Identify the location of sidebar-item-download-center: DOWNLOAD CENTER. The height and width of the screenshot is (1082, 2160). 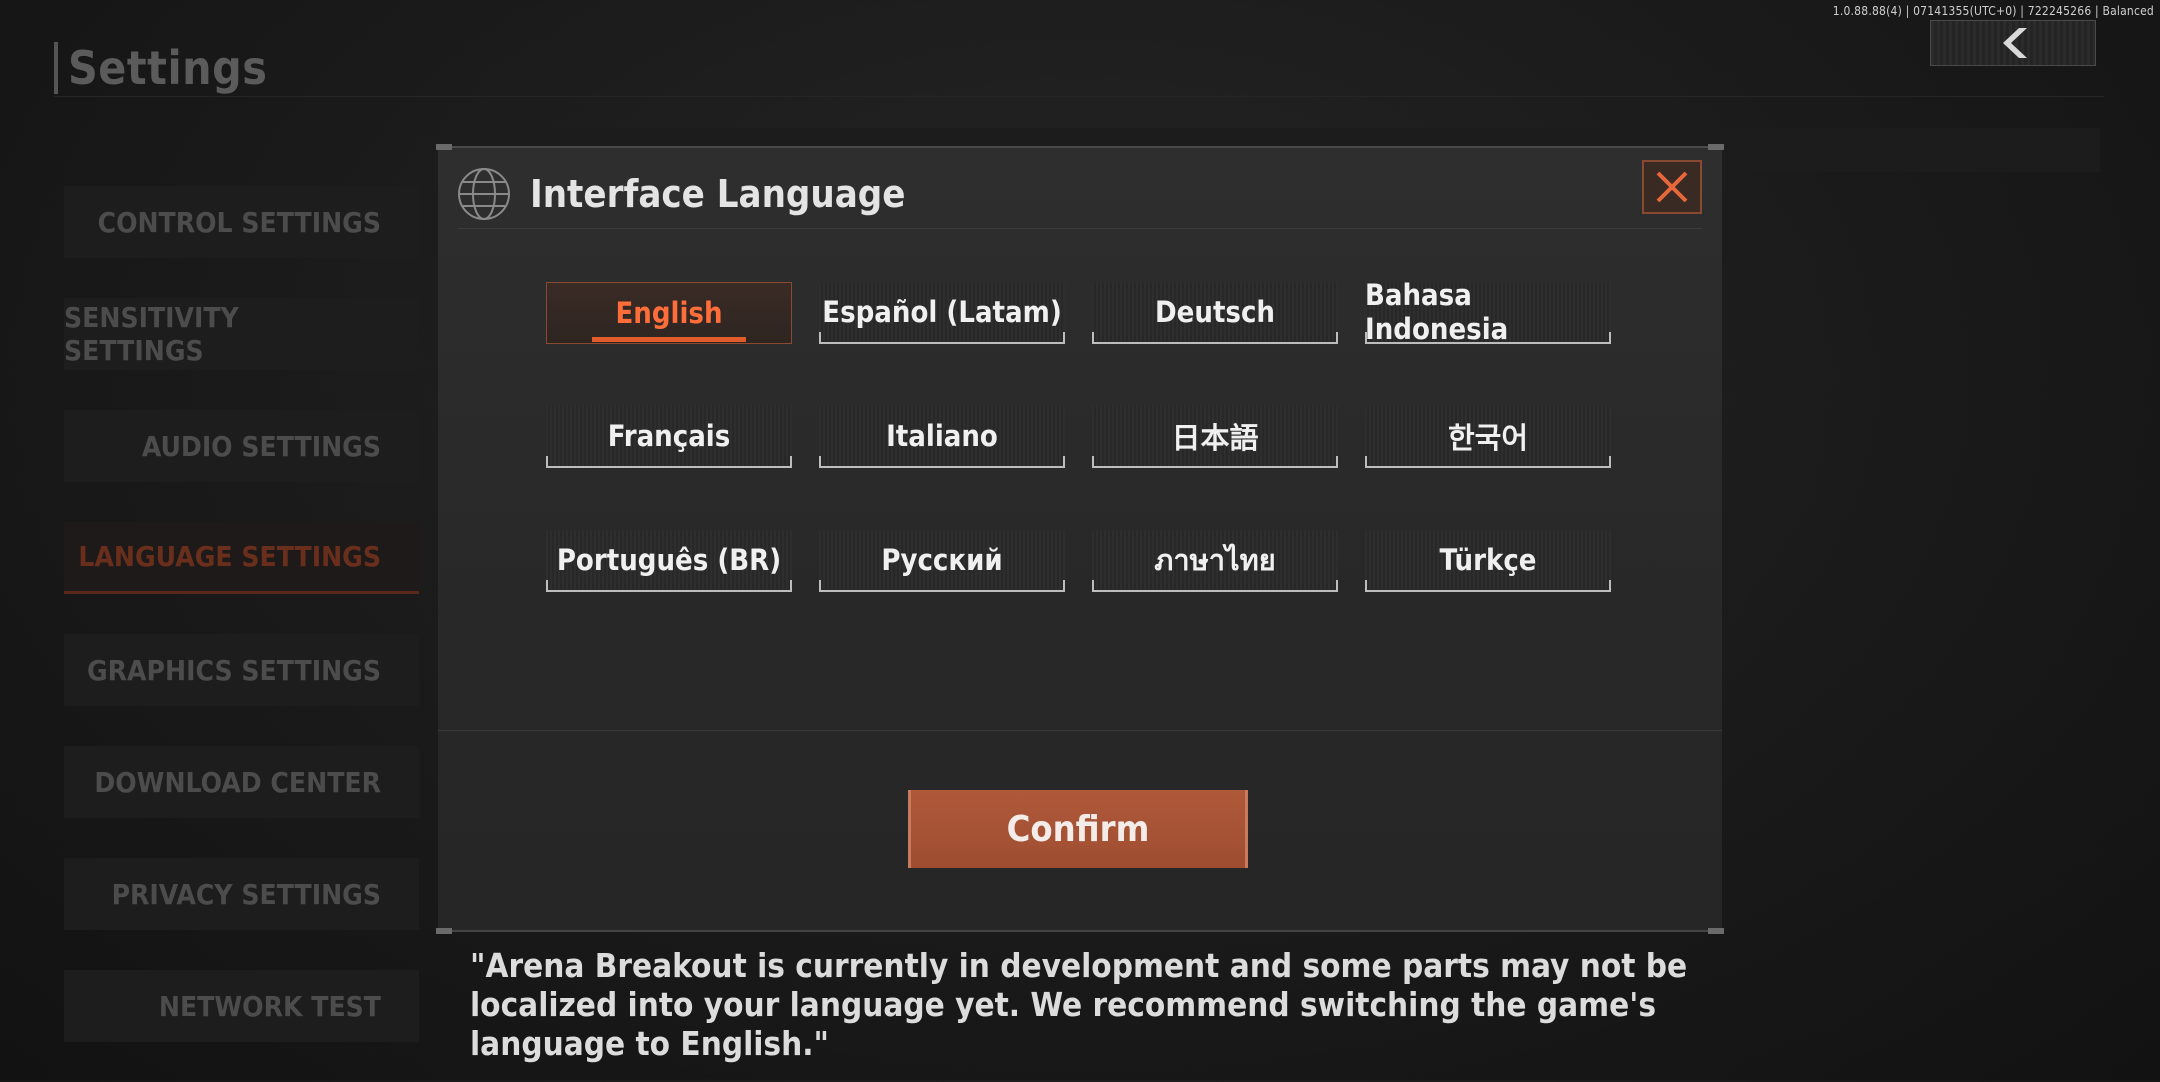
(241, 782).